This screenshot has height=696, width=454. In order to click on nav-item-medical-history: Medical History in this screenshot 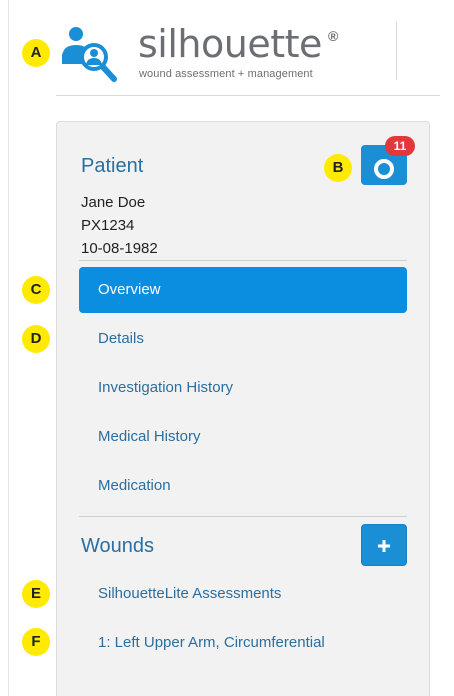, I will do `click(243, 437)`.